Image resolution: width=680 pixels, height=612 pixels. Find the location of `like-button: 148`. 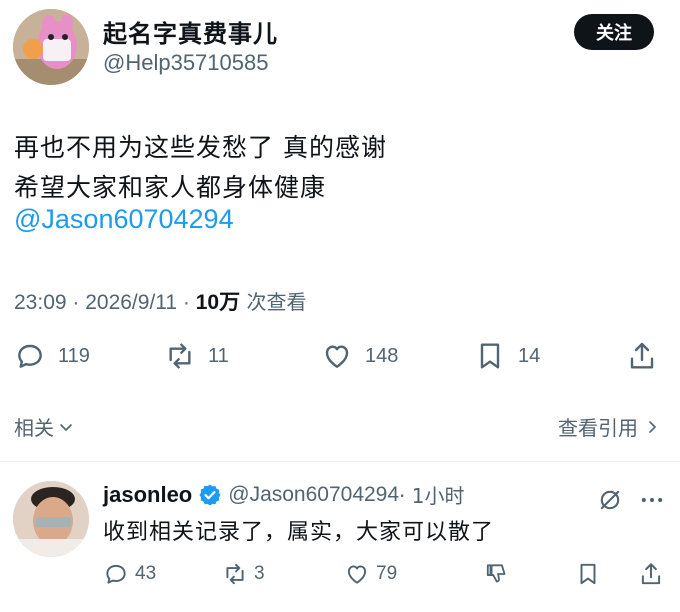

like-button: 148 is located at coordinates (359, 356).